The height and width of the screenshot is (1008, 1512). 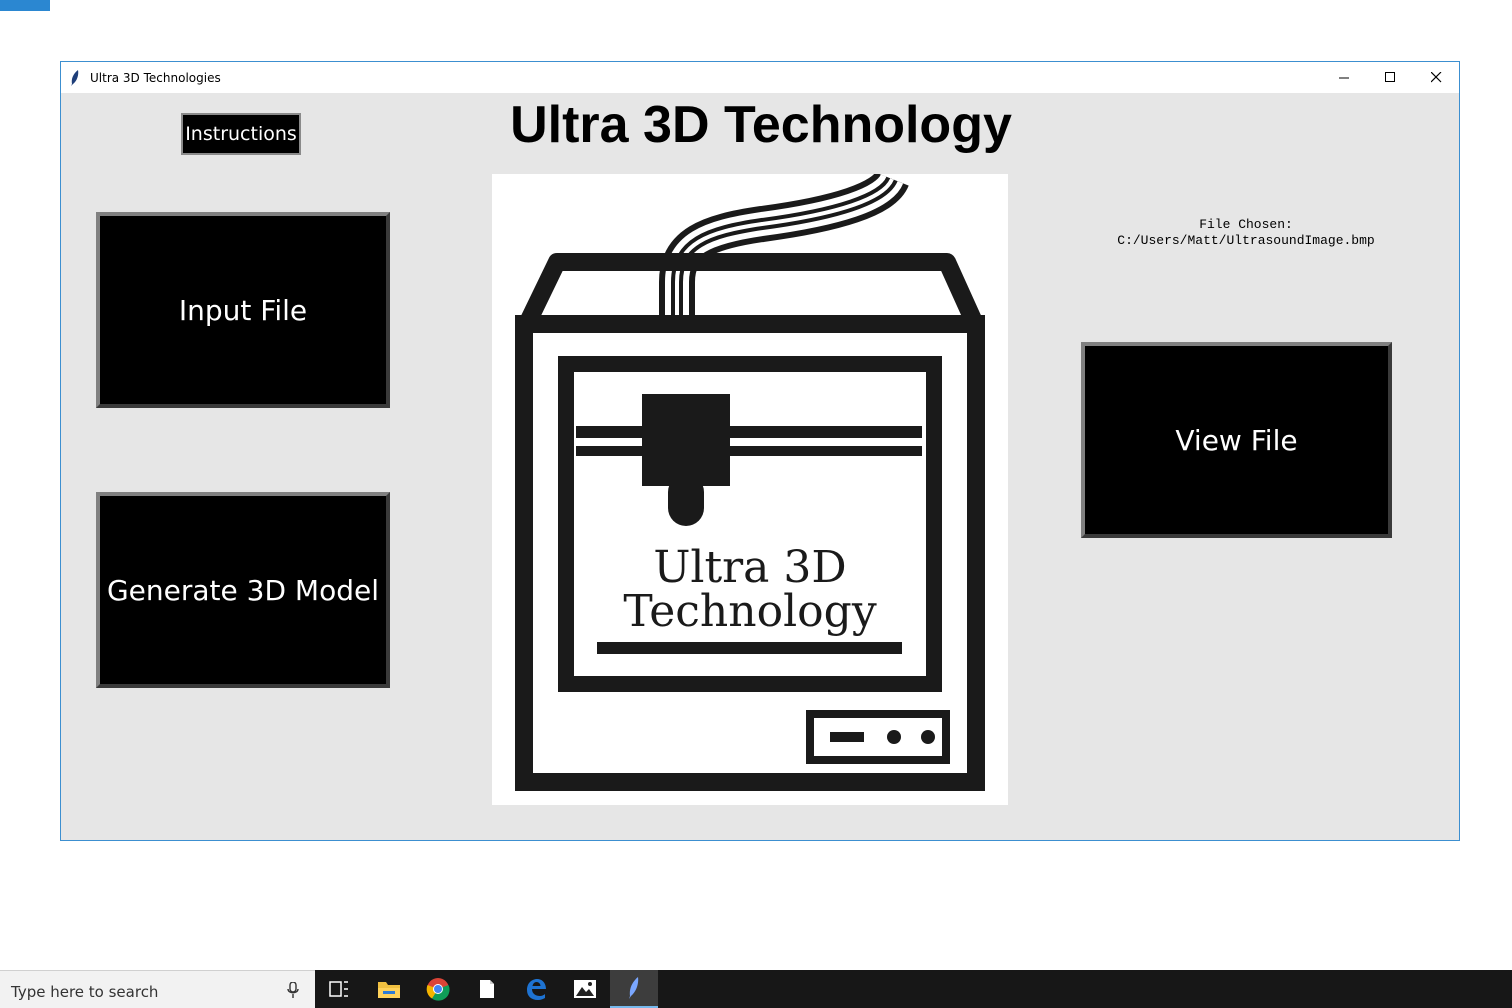 I want to click on generate-3d-model-button: Generate 3D Model, so click(x=243, y=590).